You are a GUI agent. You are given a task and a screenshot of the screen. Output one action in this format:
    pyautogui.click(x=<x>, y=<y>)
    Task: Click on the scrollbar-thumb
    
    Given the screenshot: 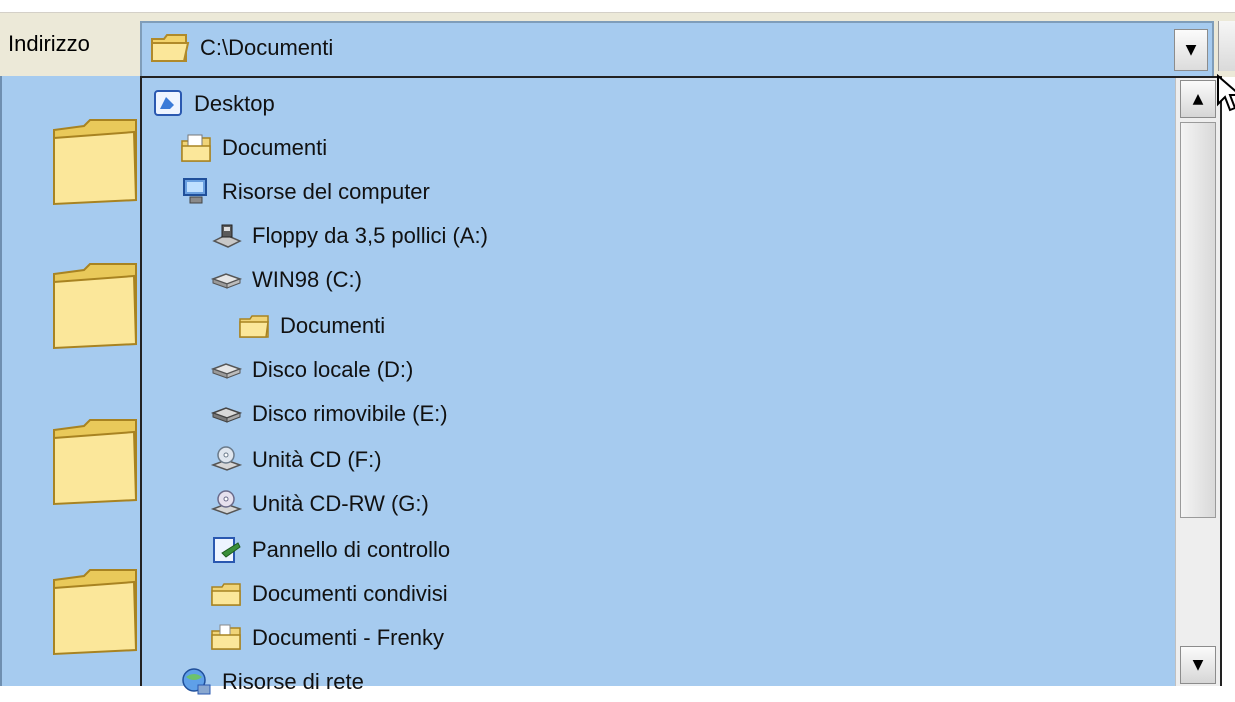 What is the action you would take?
    pyautogui.click(x=1198, y=320)
    